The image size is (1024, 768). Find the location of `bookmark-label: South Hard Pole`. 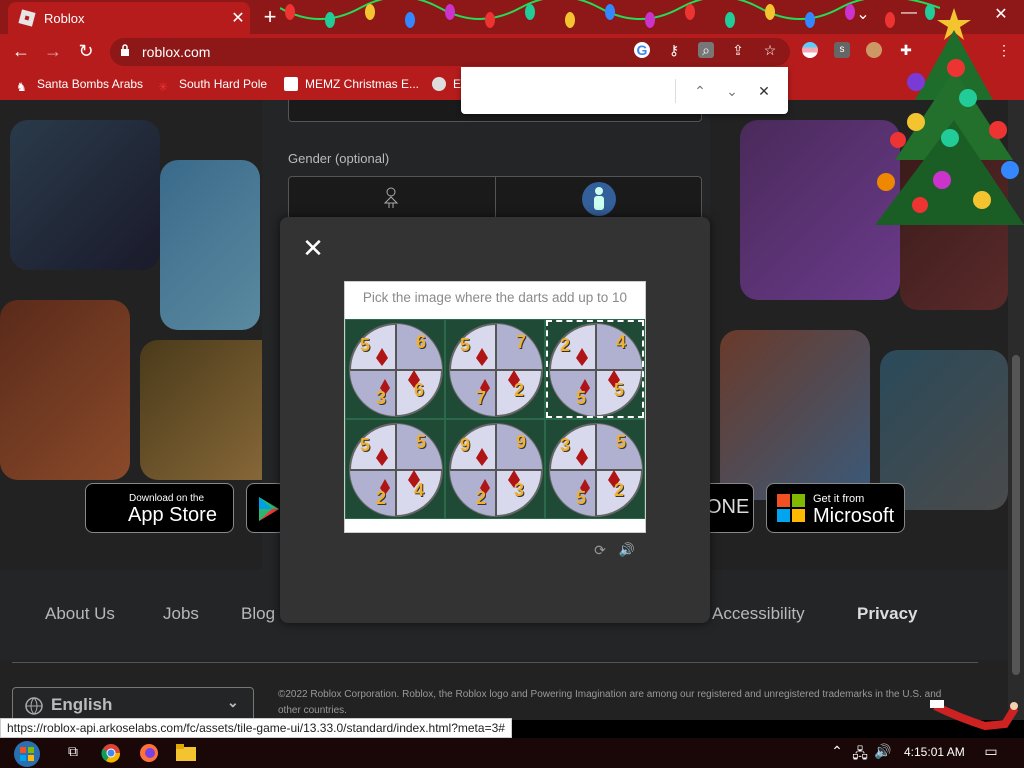

bookmark-label: South Hard Pole is located at coordinates (223, 84).